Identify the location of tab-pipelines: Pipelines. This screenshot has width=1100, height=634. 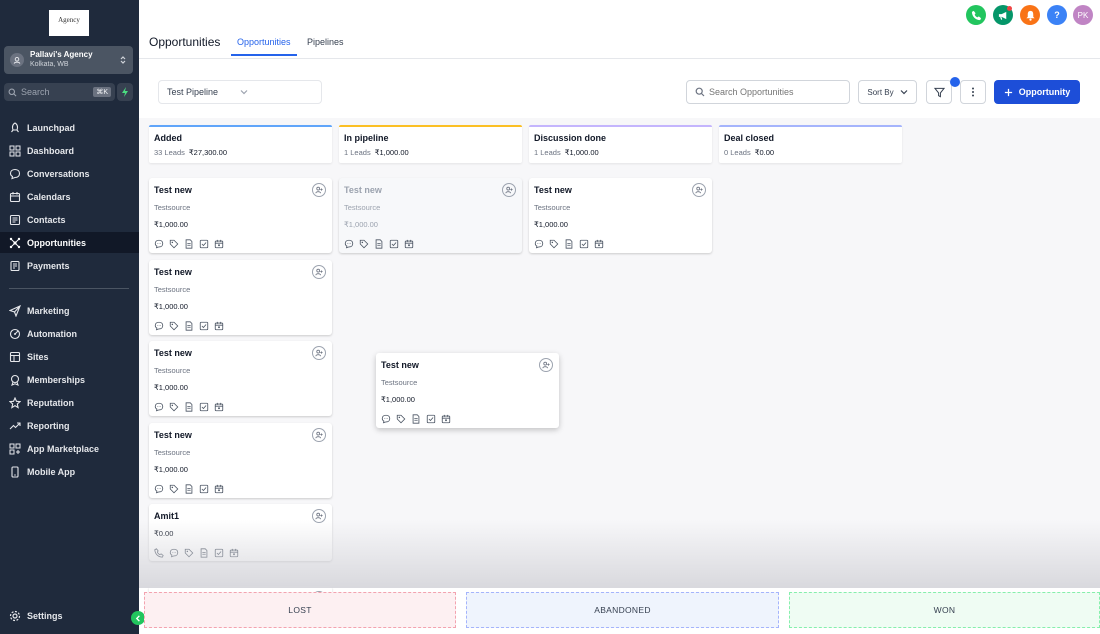
(325, 42).